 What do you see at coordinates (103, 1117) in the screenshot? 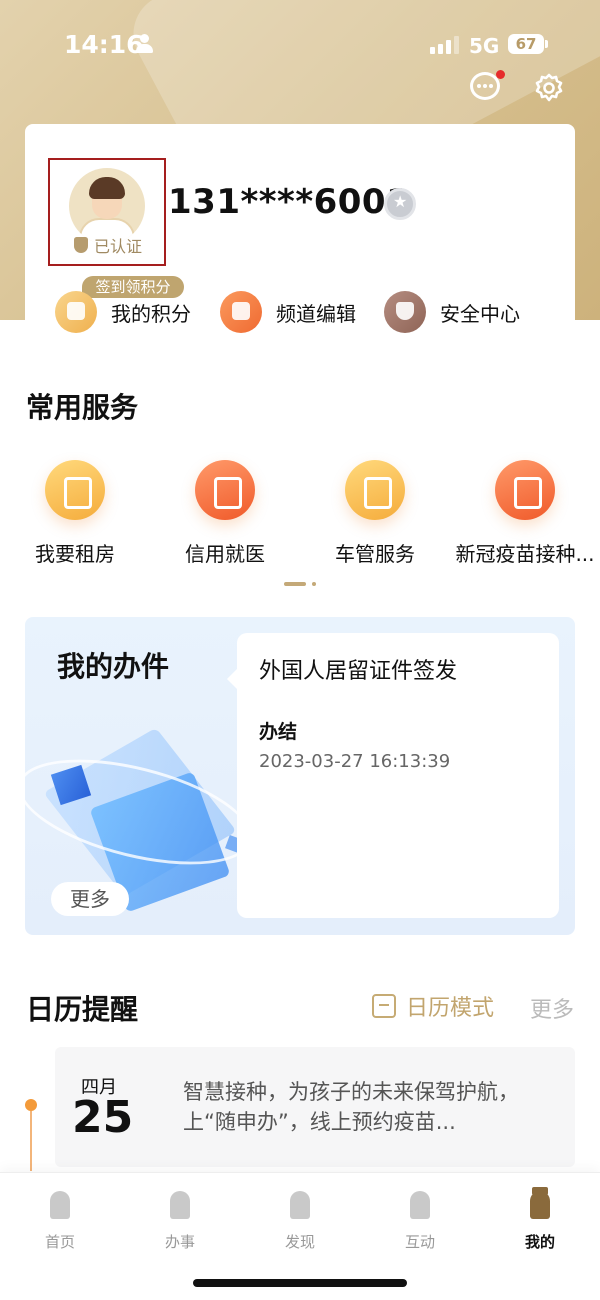
I see `event-day: 25` at bounding box center [103, 1117].